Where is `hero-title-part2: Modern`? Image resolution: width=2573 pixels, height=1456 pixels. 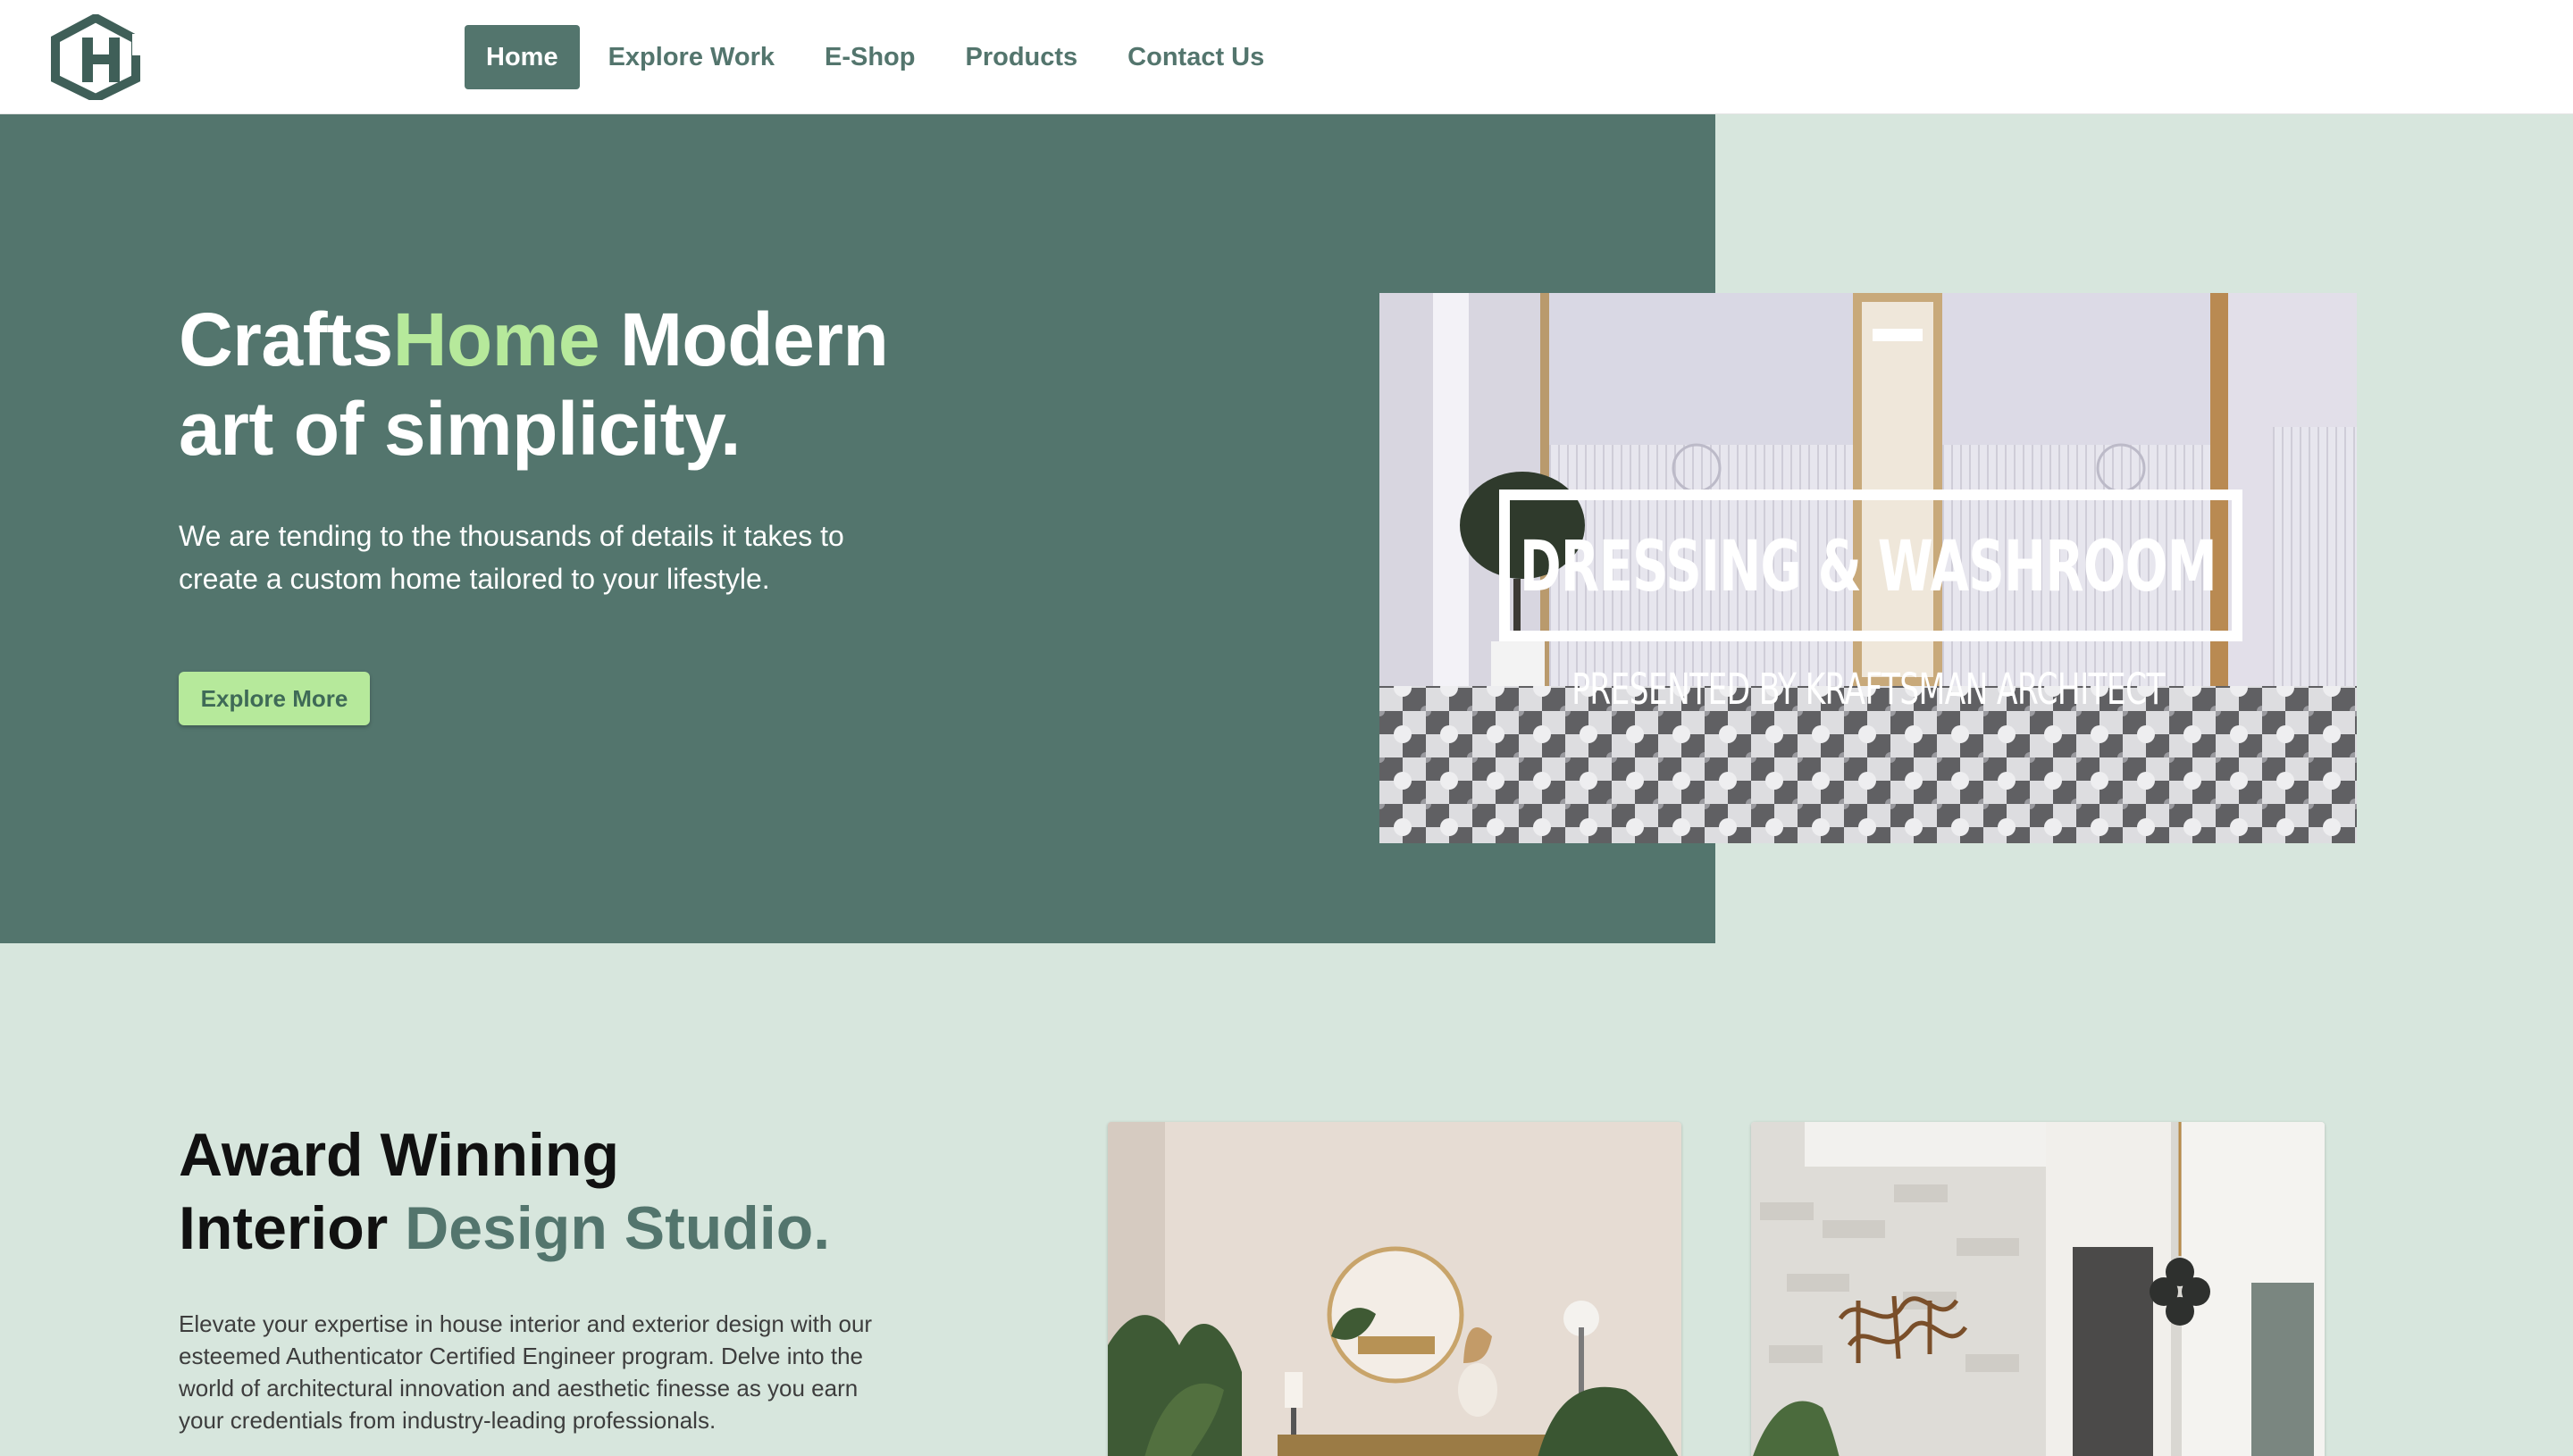 hero-title-part2: Modern is located at coordinates (744, 339).